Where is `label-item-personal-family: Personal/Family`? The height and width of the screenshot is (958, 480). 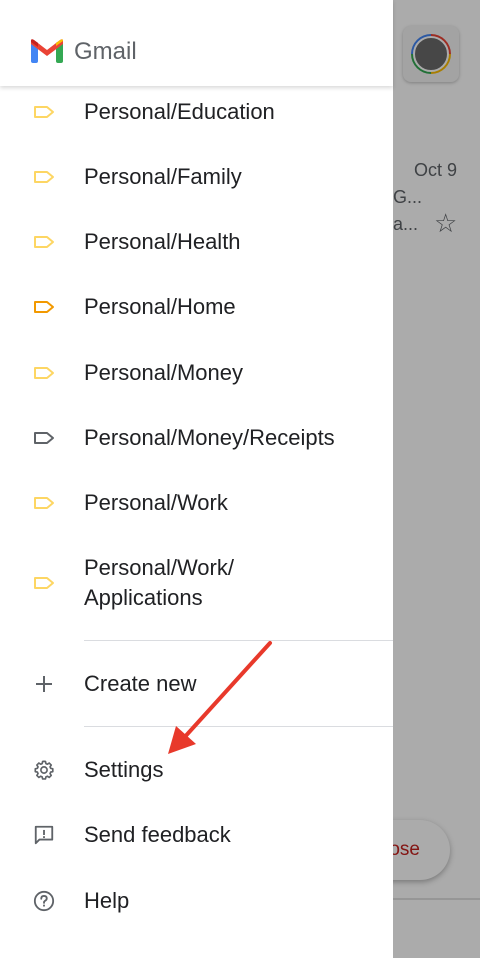 label-item-personal-family: Personal/Family is located at coordinates (196, 177).